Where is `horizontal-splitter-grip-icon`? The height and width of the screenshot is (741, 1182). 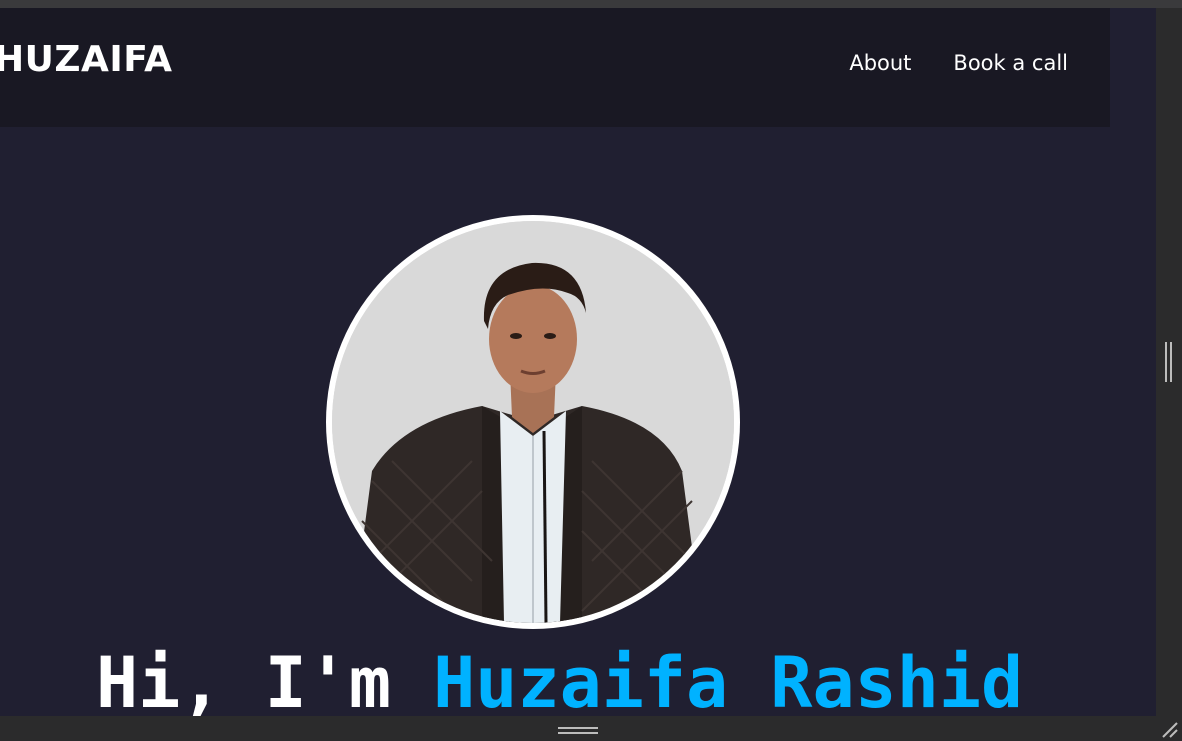 horizontal-splitter-grip-icon is located at coordinates (578, 731).